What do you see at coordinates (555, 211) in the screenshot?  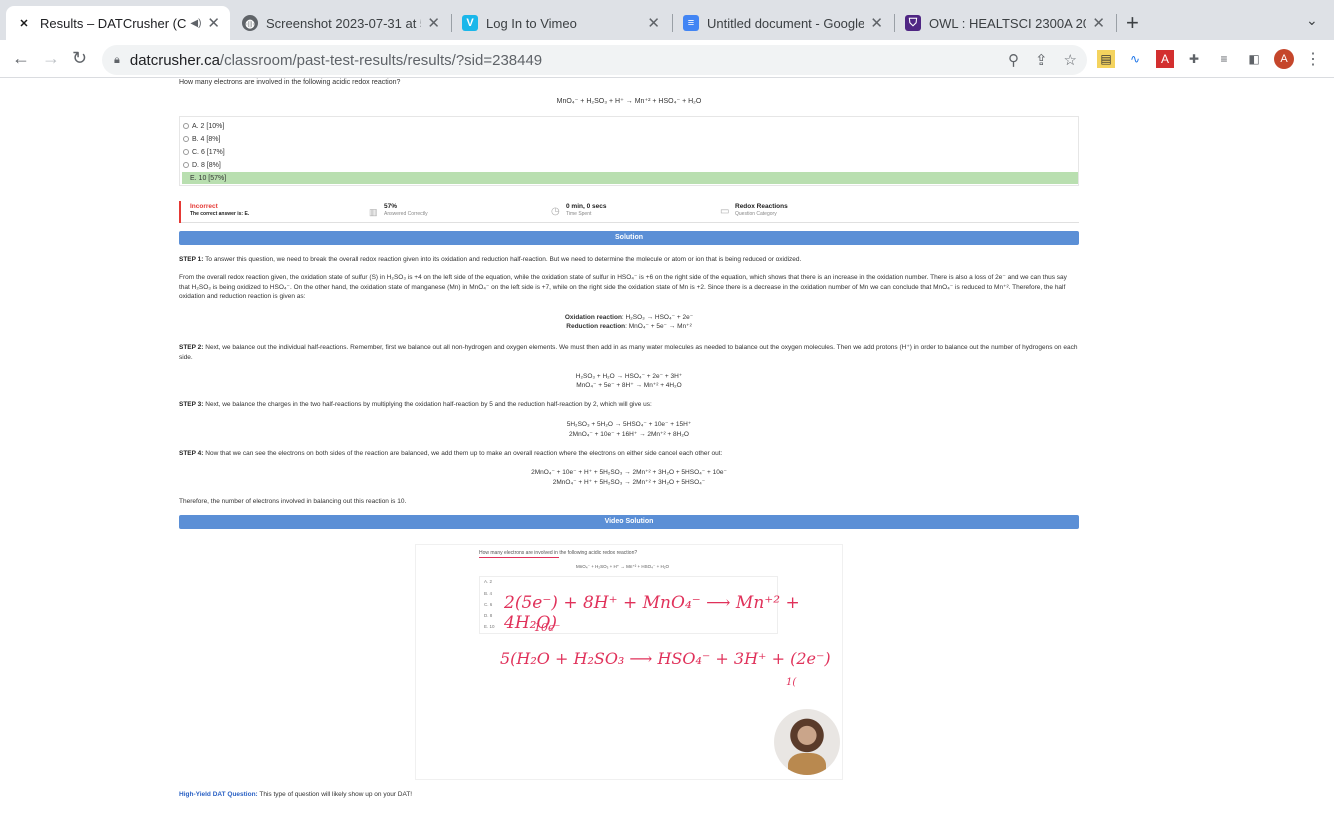 I see `clock-icon: ◷` at bounding box center [555, 211].